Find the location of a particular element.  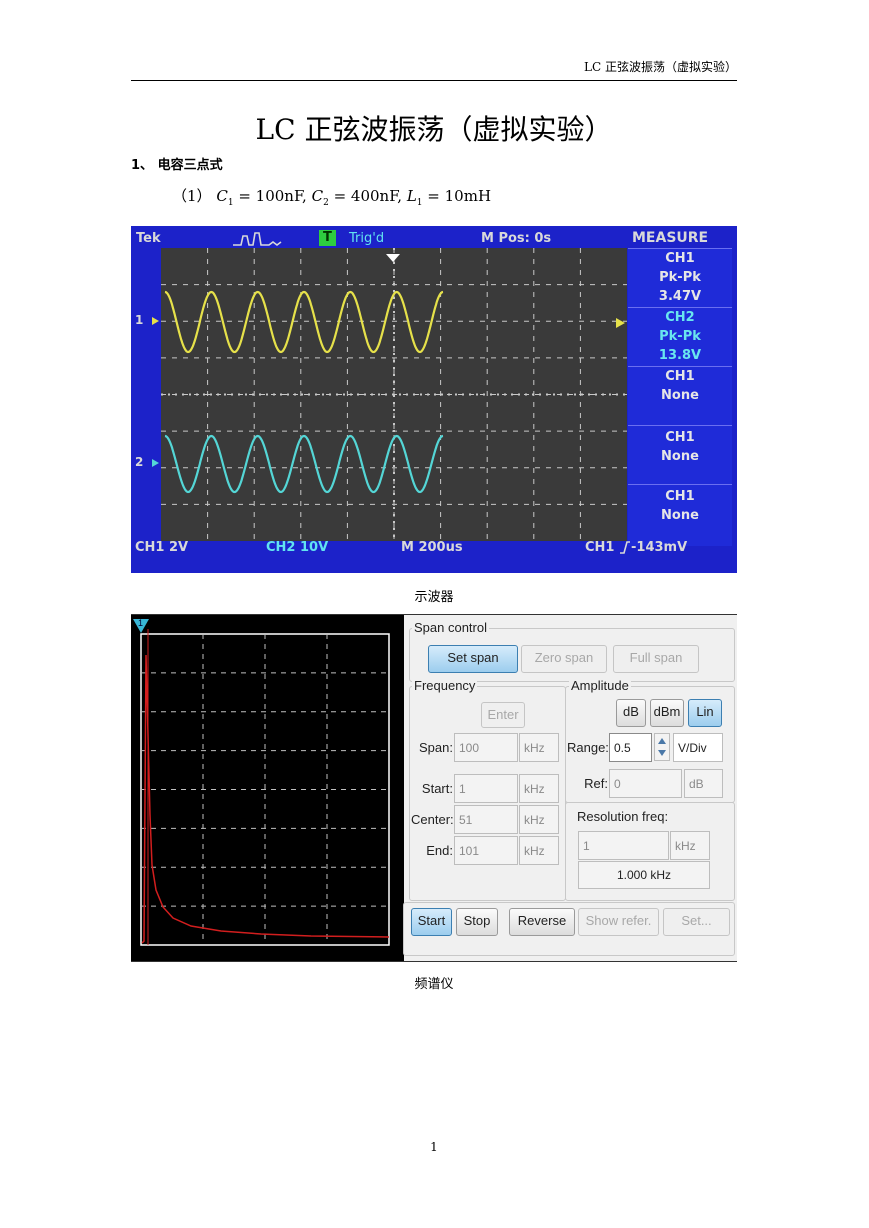

measure-ch2-pkpk: CH2 Pk-Pk 13.8V is located at coordinates (680, 336).